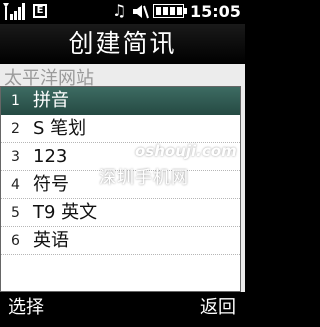  Describe the element at coordinates (120, 185) in the screenshot. I see `menu-item-symbols: 4 符号` at that location.